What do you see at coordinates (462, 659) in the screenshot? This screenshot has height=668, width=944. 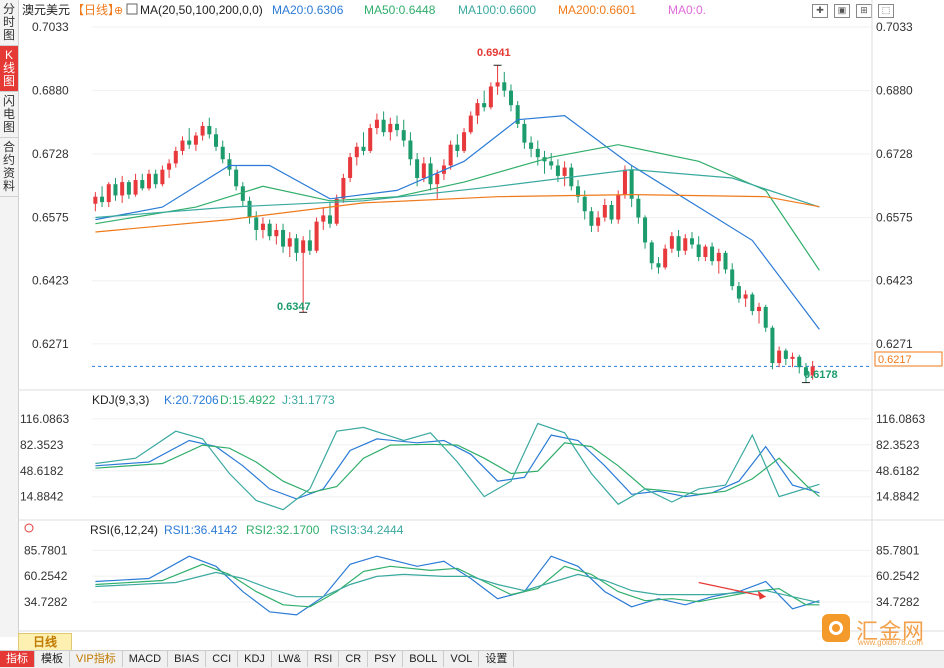 I see `tab-vol: VOL` at bounding box center [462, 659].